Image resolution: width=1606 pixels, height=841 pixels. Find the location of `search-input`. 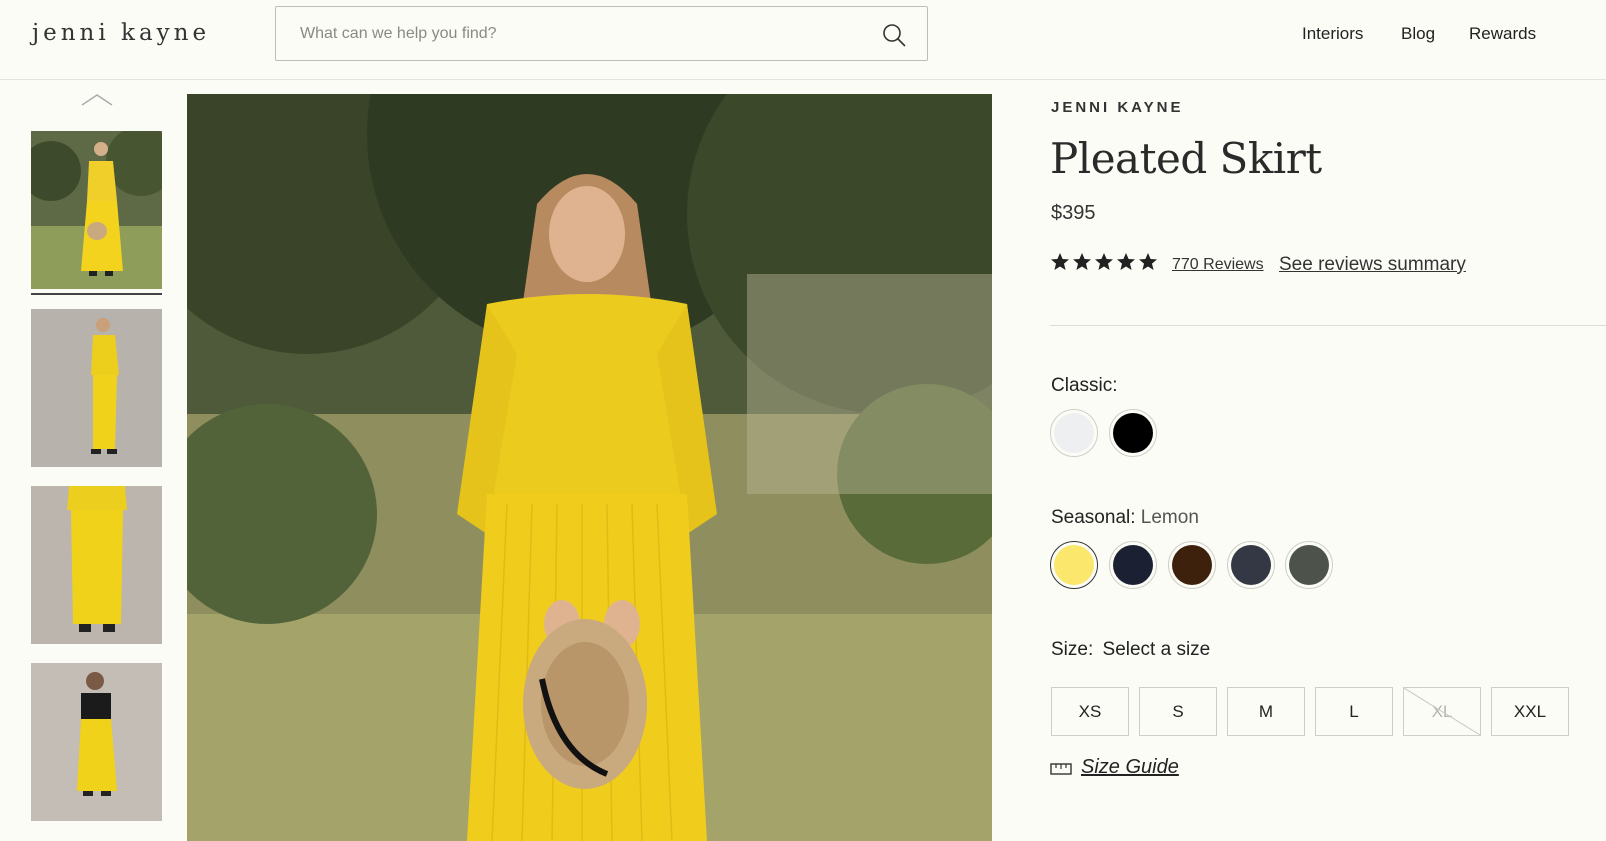

search-input is located at coordinates (580, 34).